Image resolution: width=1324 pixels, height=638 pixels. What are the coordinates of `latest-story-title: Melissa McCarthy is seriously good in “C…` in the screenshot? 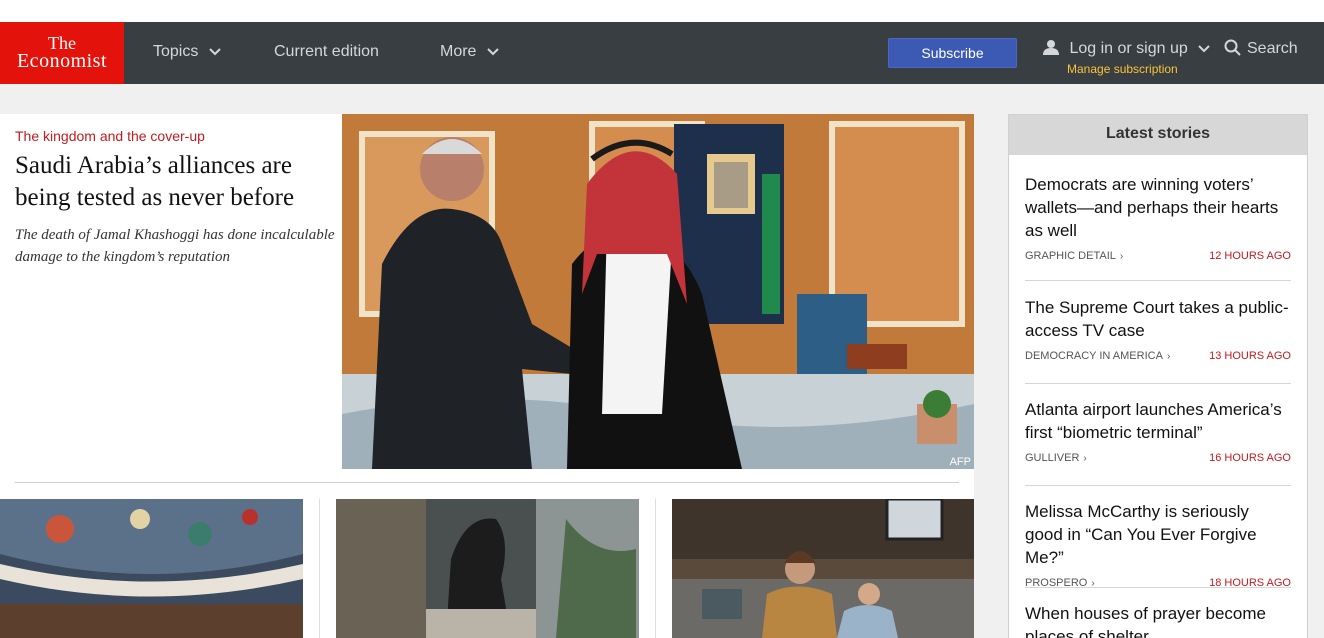 It's located at (1141, 534).